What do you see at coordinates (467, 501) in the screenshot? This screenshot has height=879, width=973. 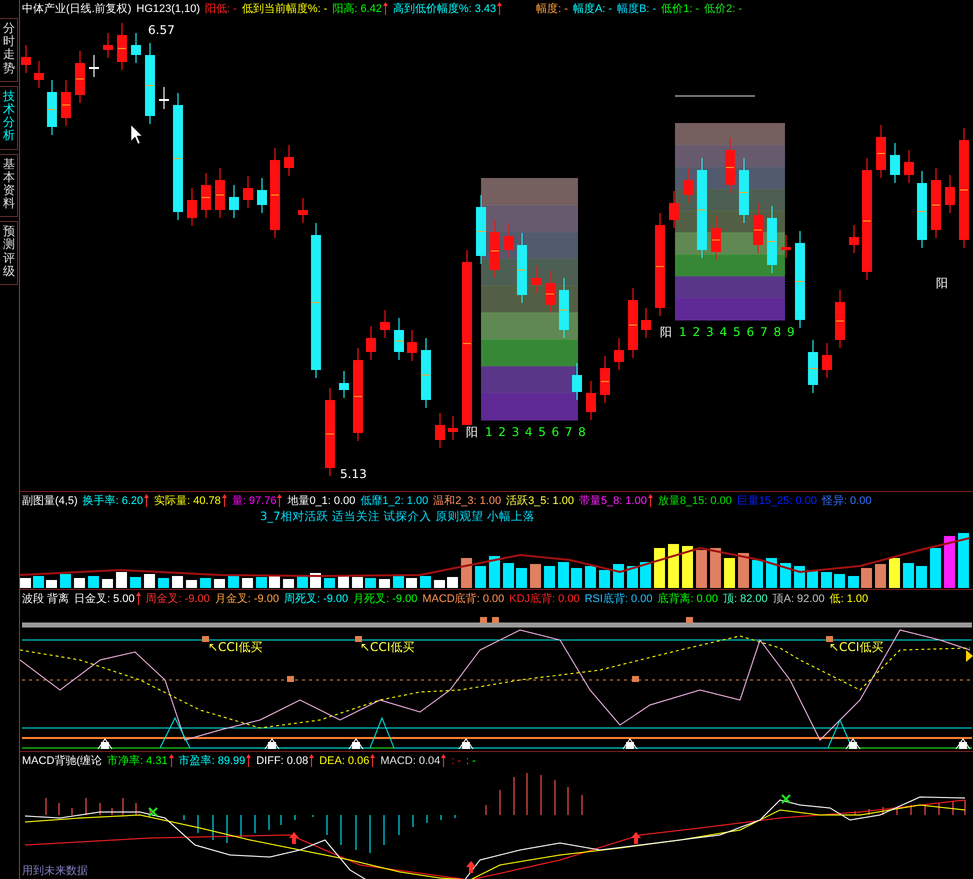 I see `indicator-readout: 温和2_3: 1.00` at bounding box center [467, 501].